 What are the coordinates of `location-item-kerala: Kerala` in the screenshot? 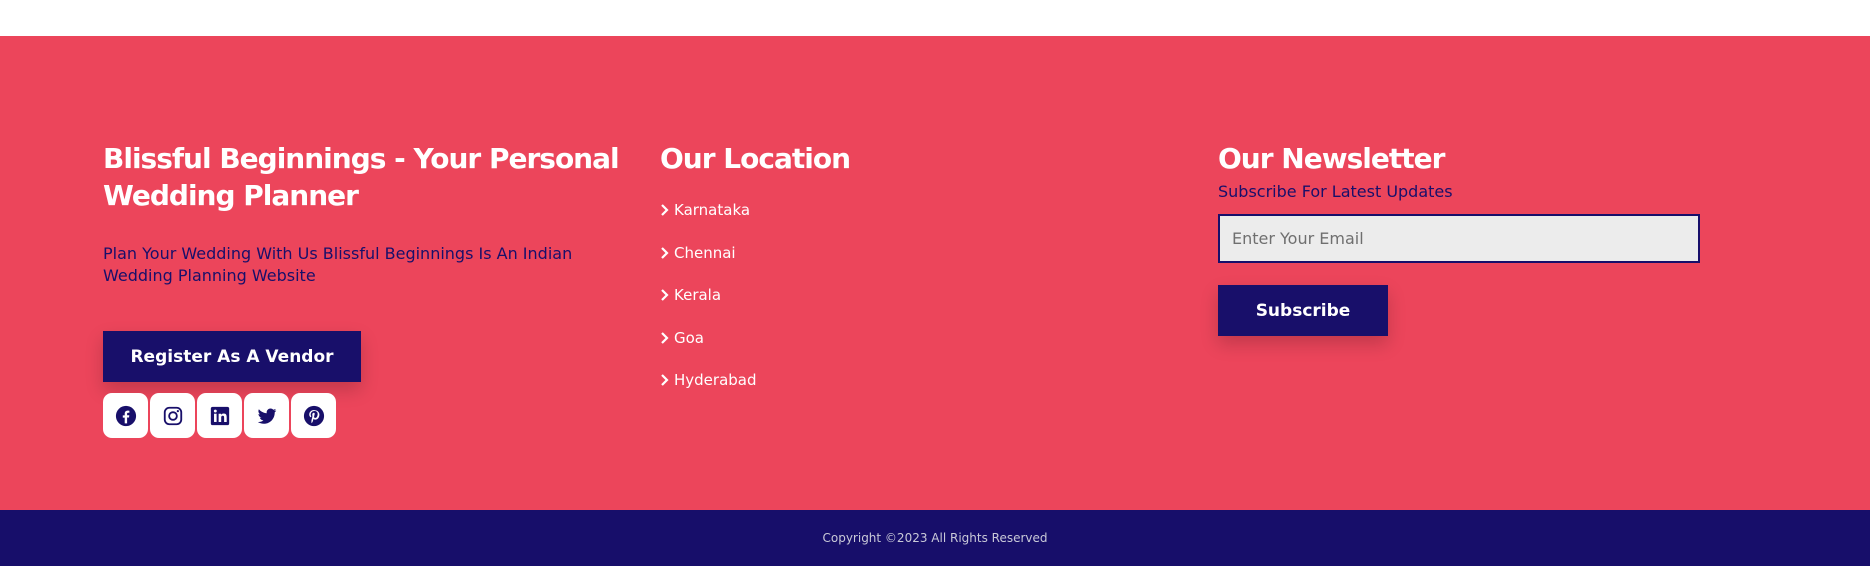 It's located at (920, 295).